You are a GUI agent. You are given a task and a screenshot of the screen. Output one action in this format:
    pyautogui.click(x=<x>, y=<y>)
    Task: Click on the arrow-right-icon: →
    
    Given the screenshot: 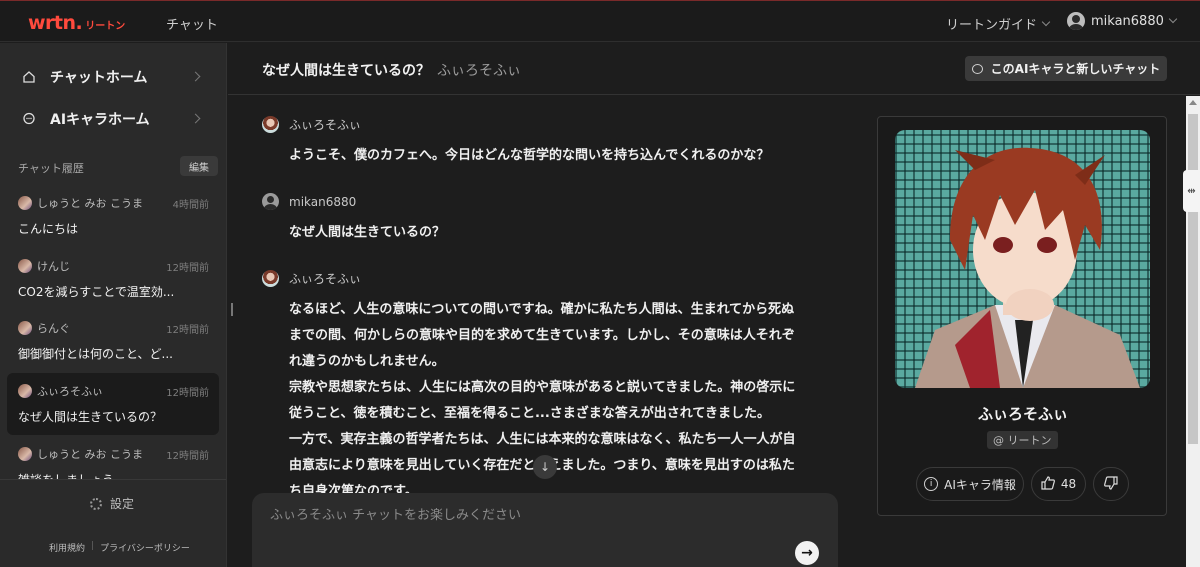 What is the action you would take?
    pyautogui.click(x=807, y=553)
    